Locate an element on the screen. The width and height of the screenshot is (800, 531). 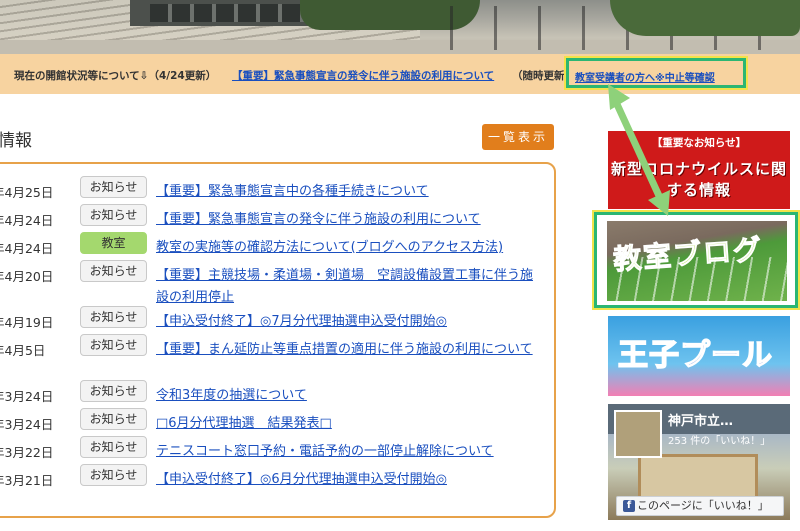
notice-link-emergency: 【重要】緊急事態宣言の発令に伴う施設の利用について is located at coordinates (363, 76).